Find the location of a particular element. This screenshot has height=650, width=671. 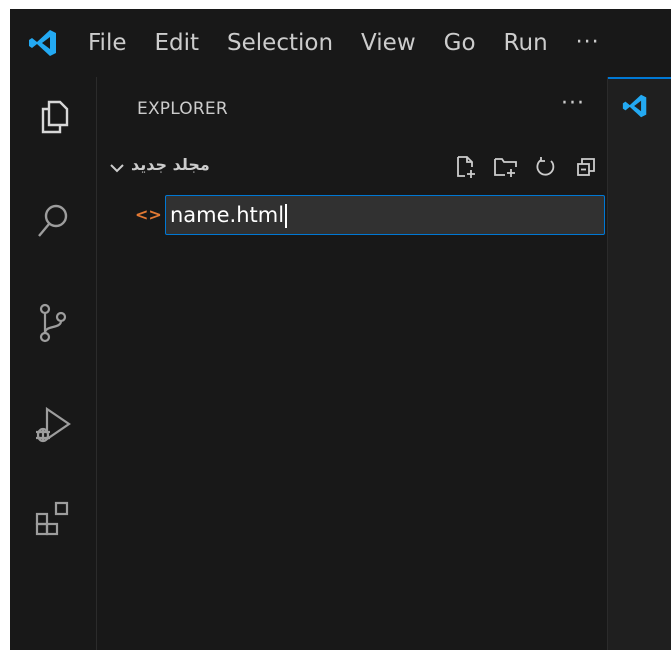

title-bar: File Edit Selection View Go Run ··· is located at coordinates (340, 43).